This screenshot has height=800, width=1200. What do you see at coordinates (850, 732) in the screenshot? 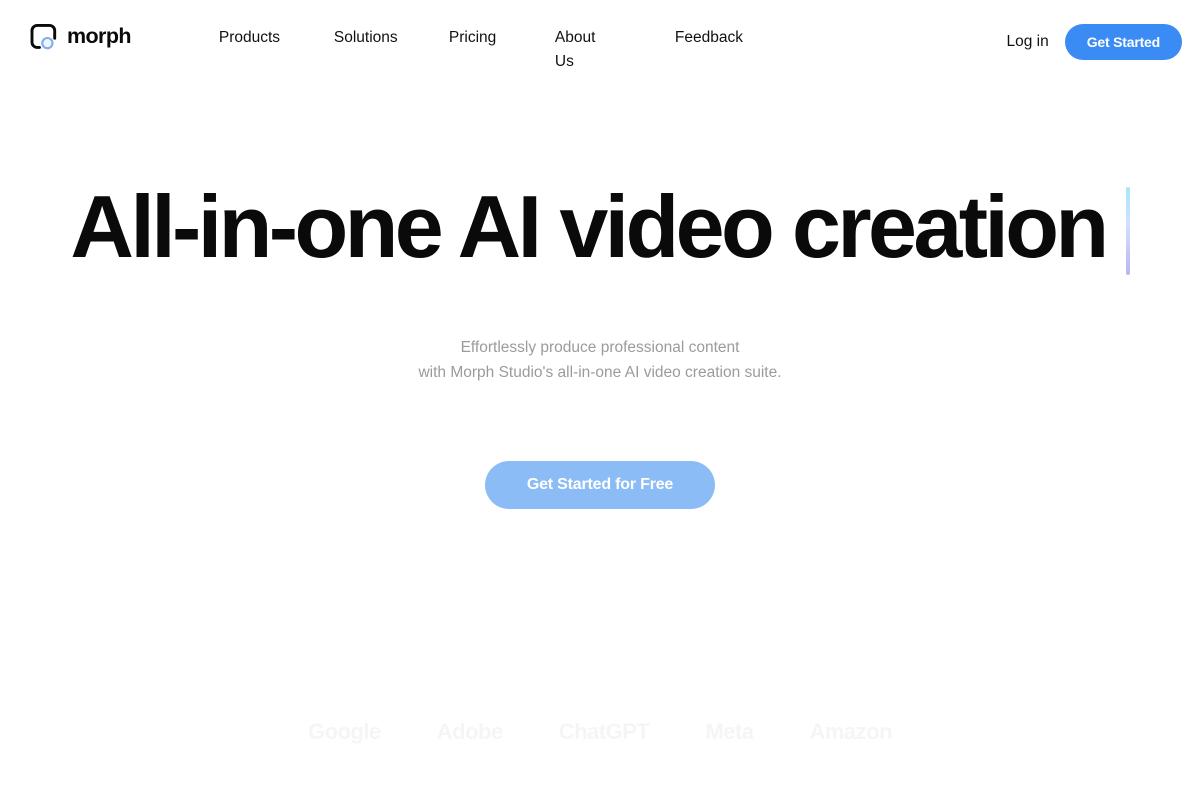
I see `partner-logo-amazon: Amazon` at bounding box center [850, 732].